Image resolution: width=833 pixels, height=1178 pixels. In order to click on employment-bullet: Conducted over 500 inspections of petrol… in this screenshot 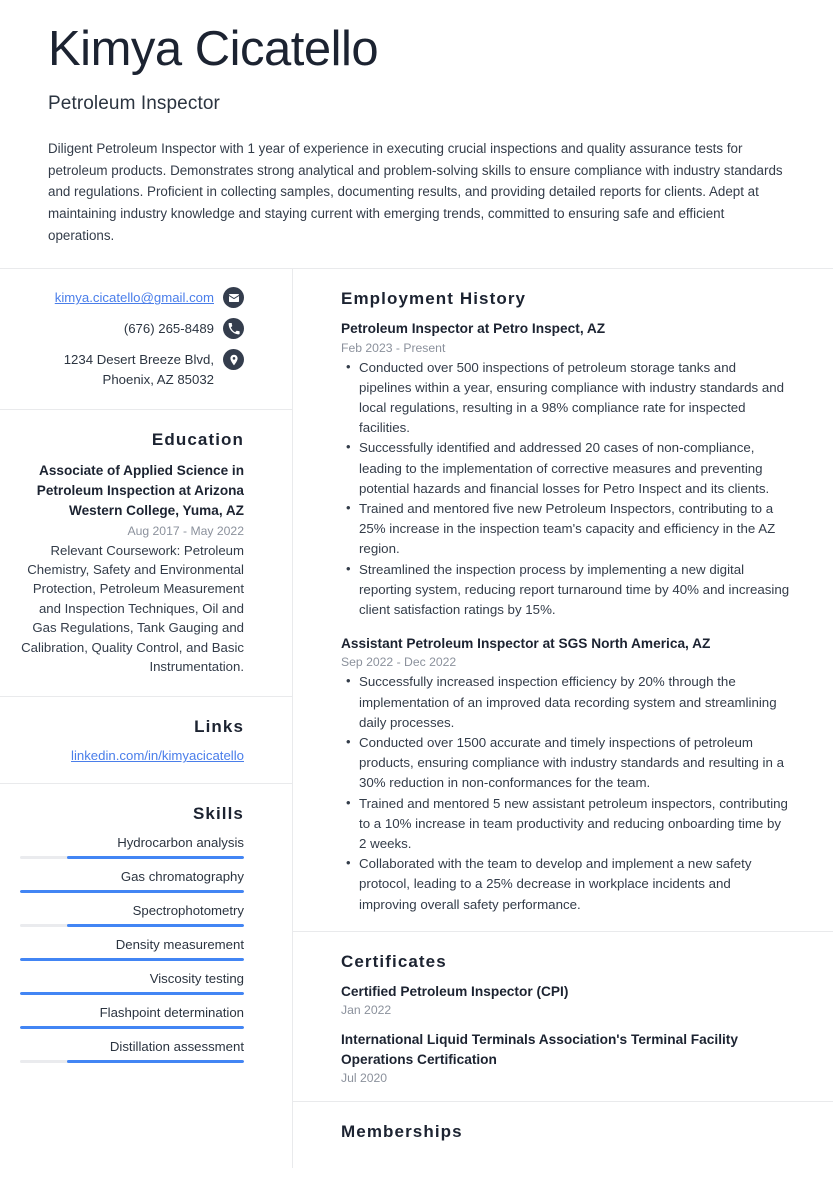, I will do `click(566, 398)`.